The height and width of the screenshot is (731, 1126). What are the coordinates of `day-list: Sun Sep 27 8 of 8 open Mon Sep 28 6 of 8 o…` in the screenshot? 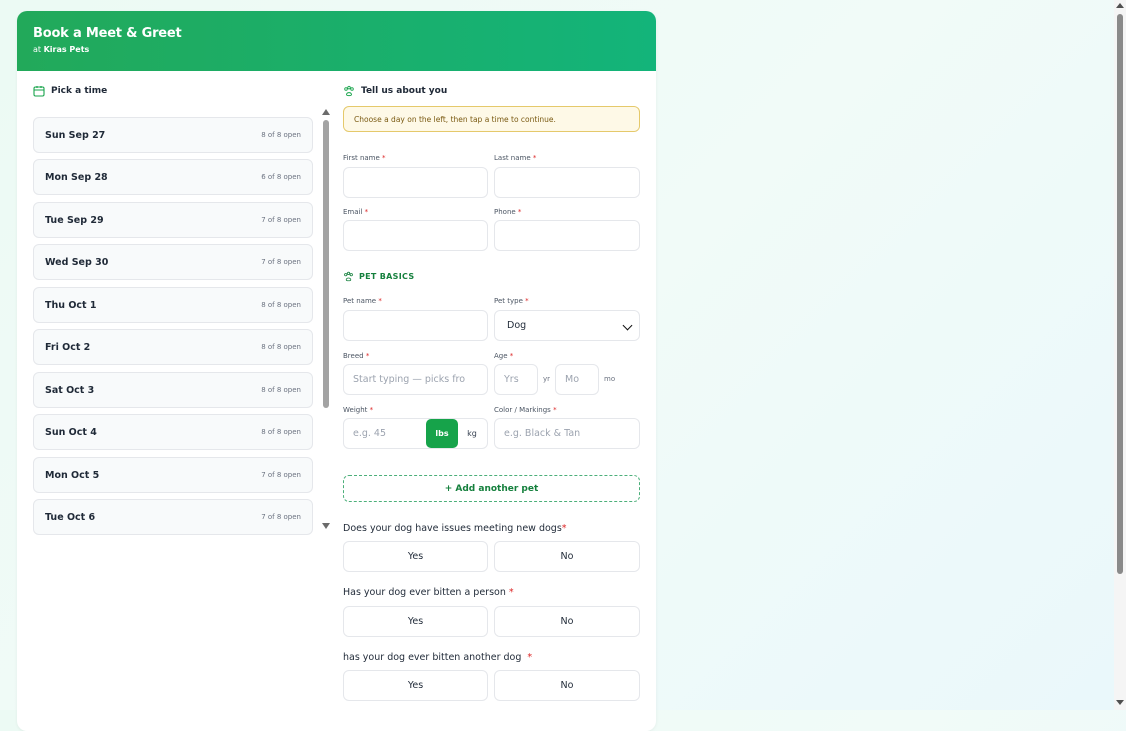 It's located at (174, 321).